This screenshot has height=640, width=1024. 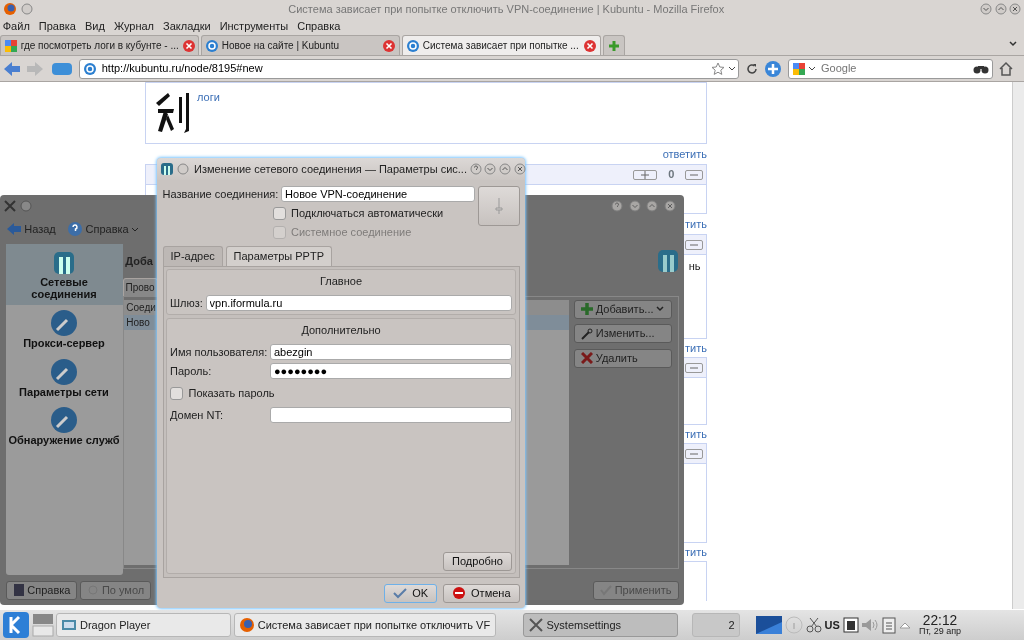 I want to click on menu-item: Справка, so click(x=319, y=26).